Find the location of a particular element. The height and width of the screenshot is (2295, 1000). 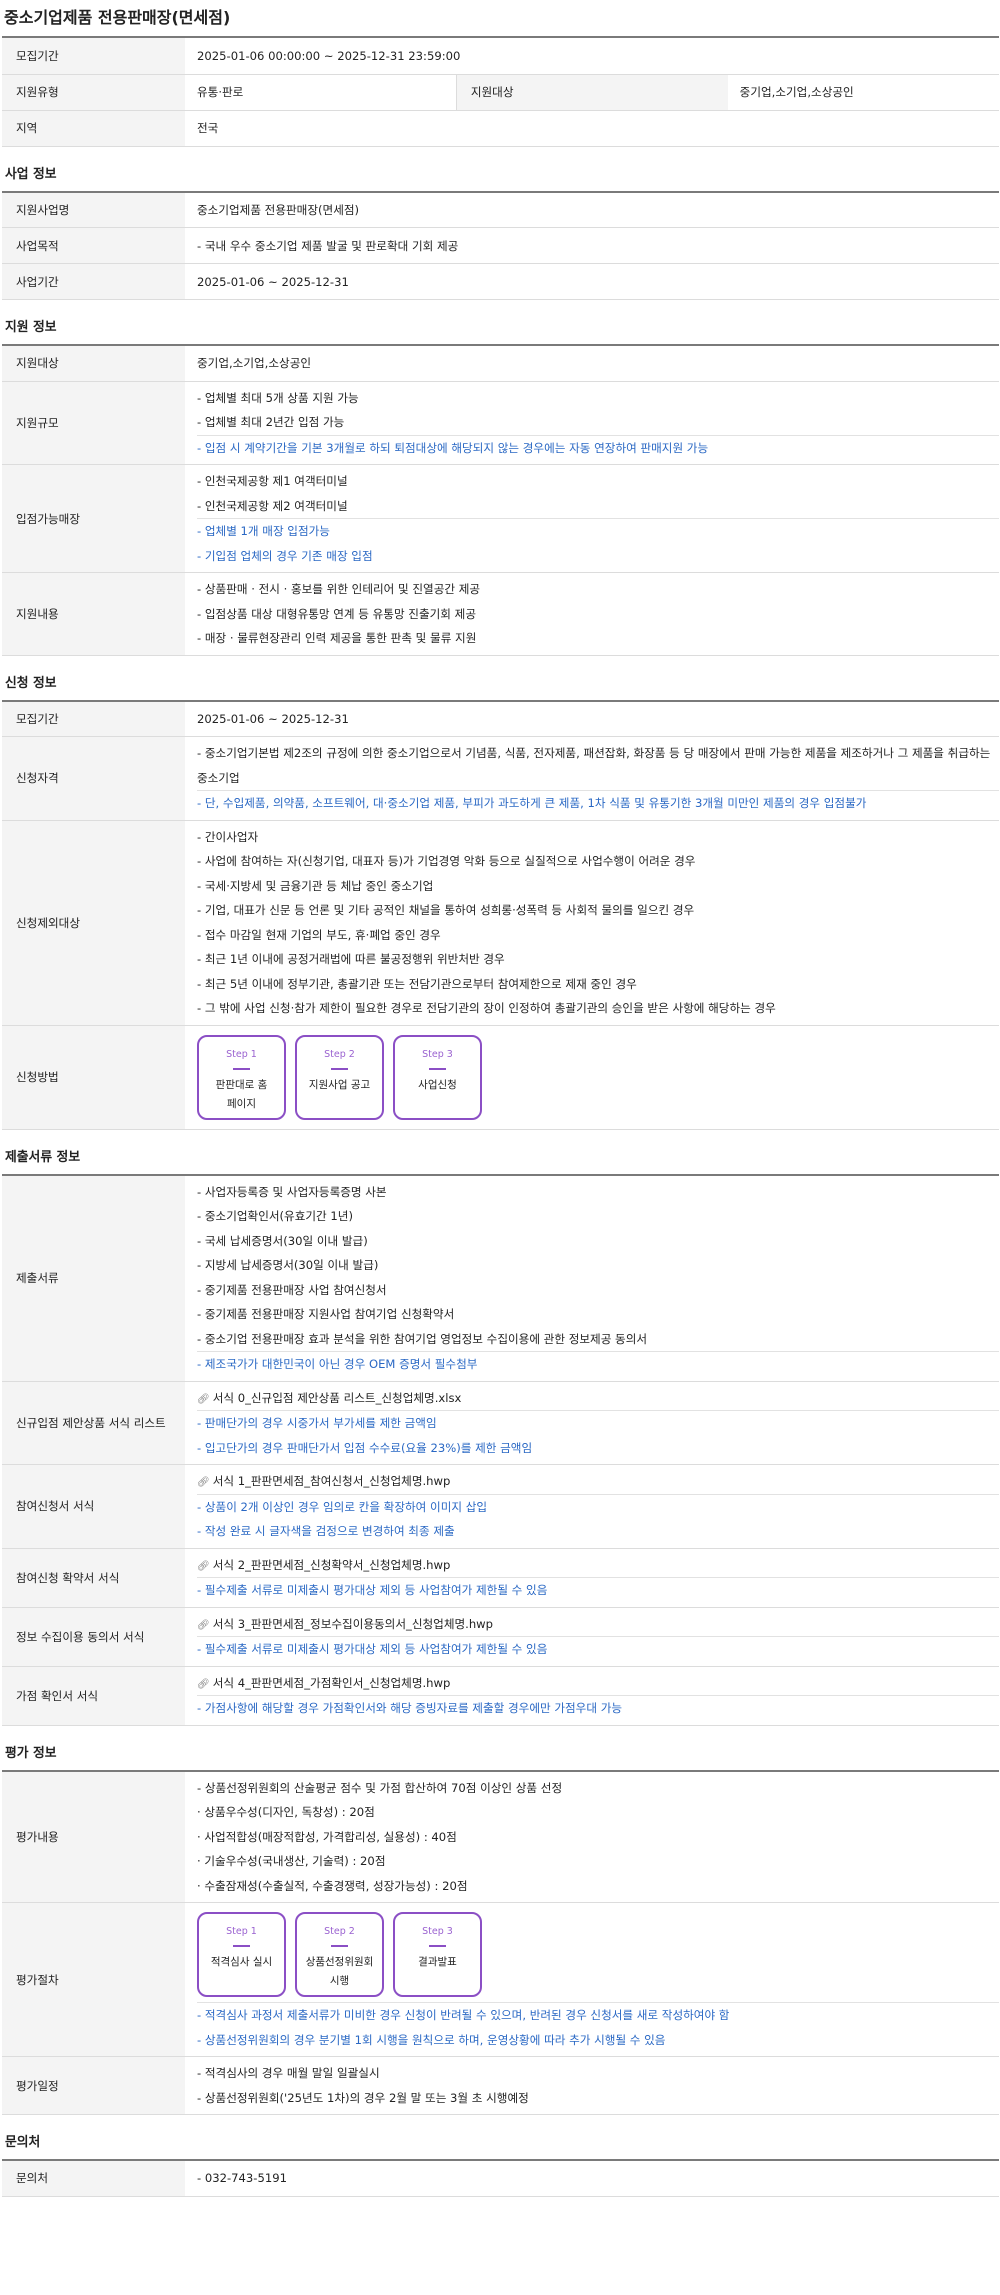

contact-label: 문의처 is located at coordinates (93, 2178).